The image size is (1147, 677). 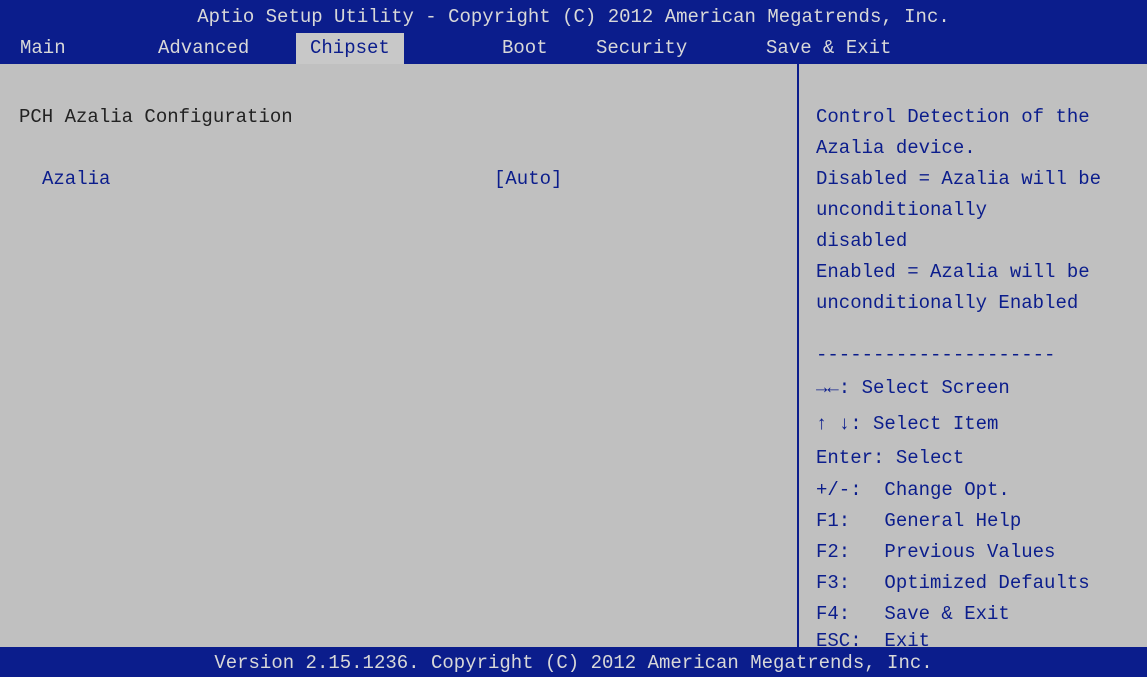 What do you see at coordinates (156, 117) in the screenshot?
I see `section-title: PCH Azalia Configuration` at bounding box center [156, 117].